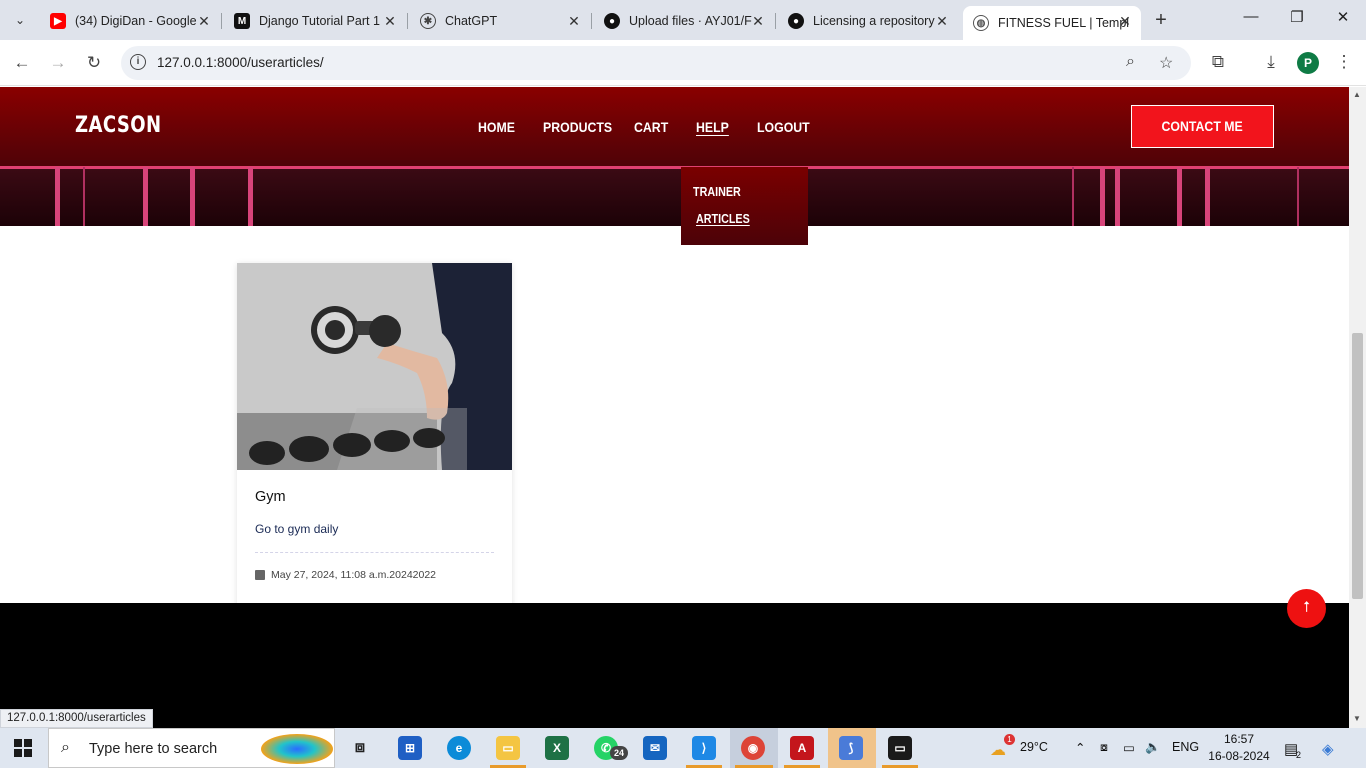 Image resolution: width=1366 pixels, height=768 pixels. I want to click on tab-title: Licensing a repository, so click(874, 21).